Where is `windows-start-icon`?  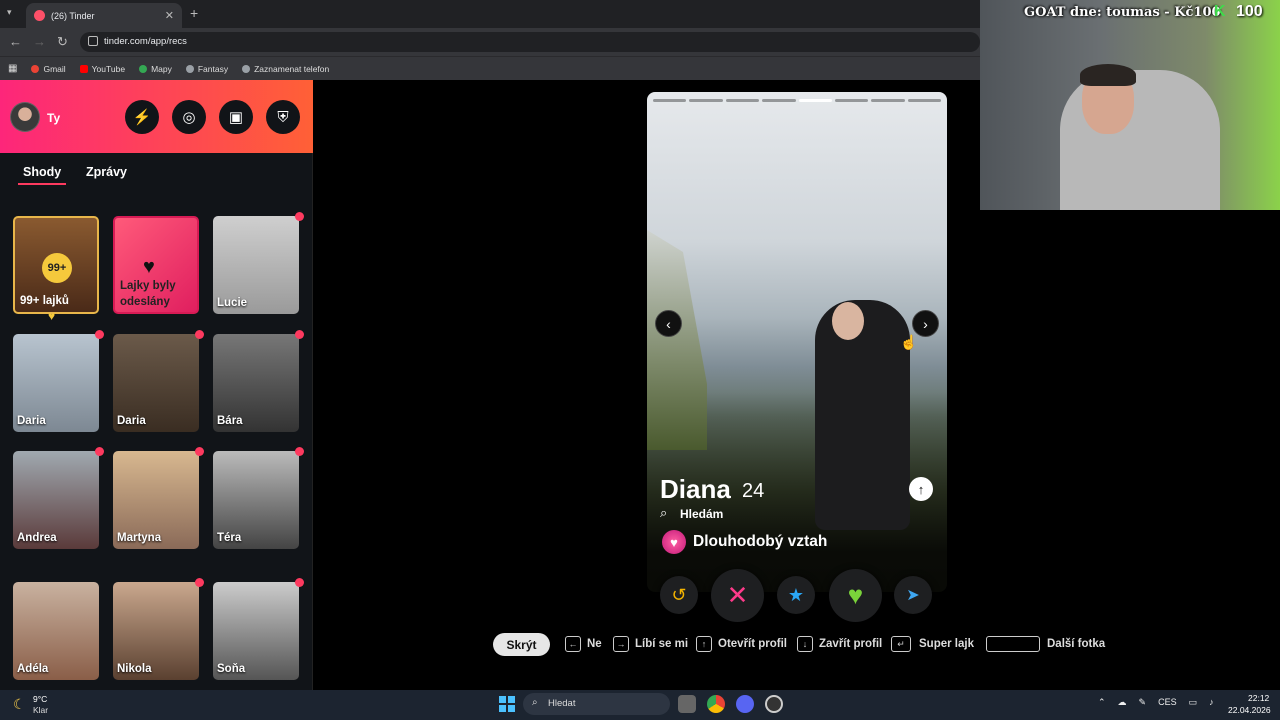 windows-start-icon is located at coordinates (507, 704).